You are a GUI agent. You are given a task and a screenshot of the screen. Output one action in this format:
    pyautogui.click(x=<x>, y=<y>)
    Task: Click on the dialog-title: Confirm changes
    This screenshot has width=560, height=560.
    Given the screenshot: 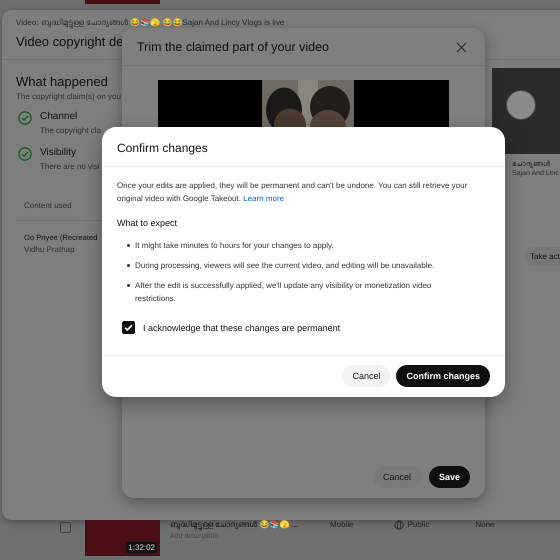 What is the action you would take?
    pyautogui.click(x=303, y=147)
    